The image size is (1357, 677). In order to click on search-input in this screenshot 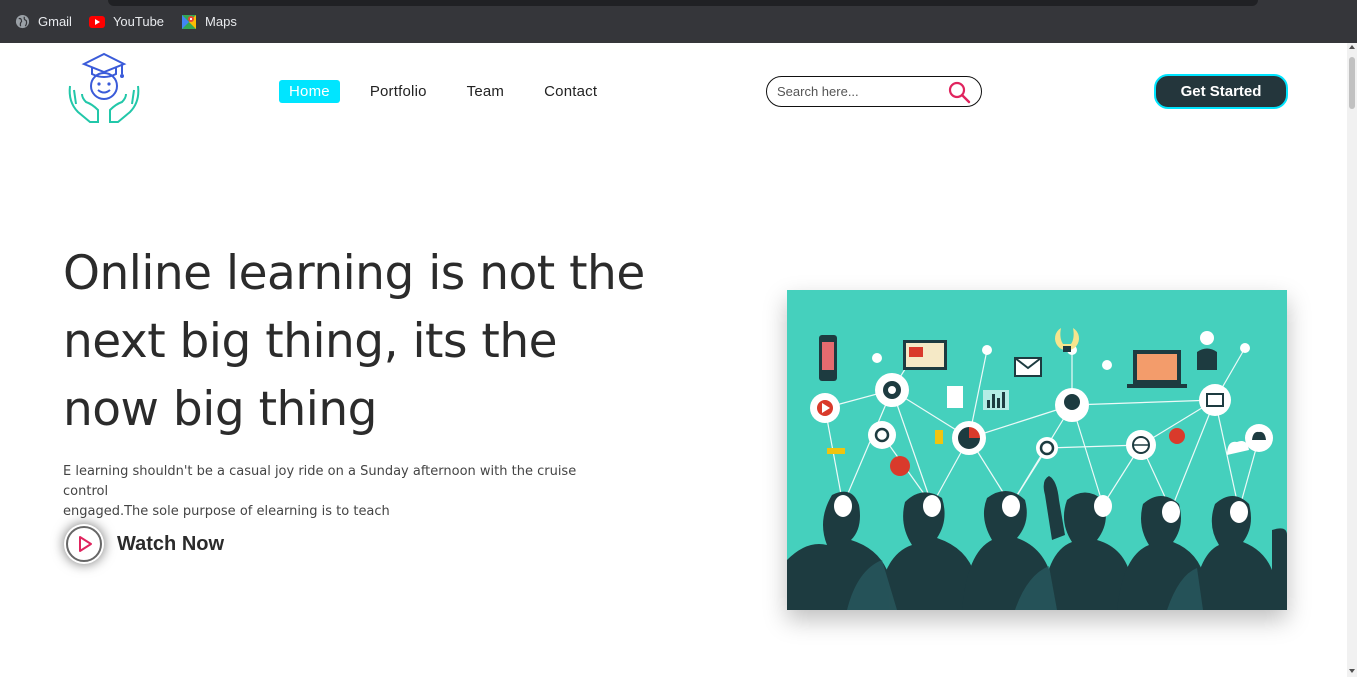, I will do `click(857, 91)`.